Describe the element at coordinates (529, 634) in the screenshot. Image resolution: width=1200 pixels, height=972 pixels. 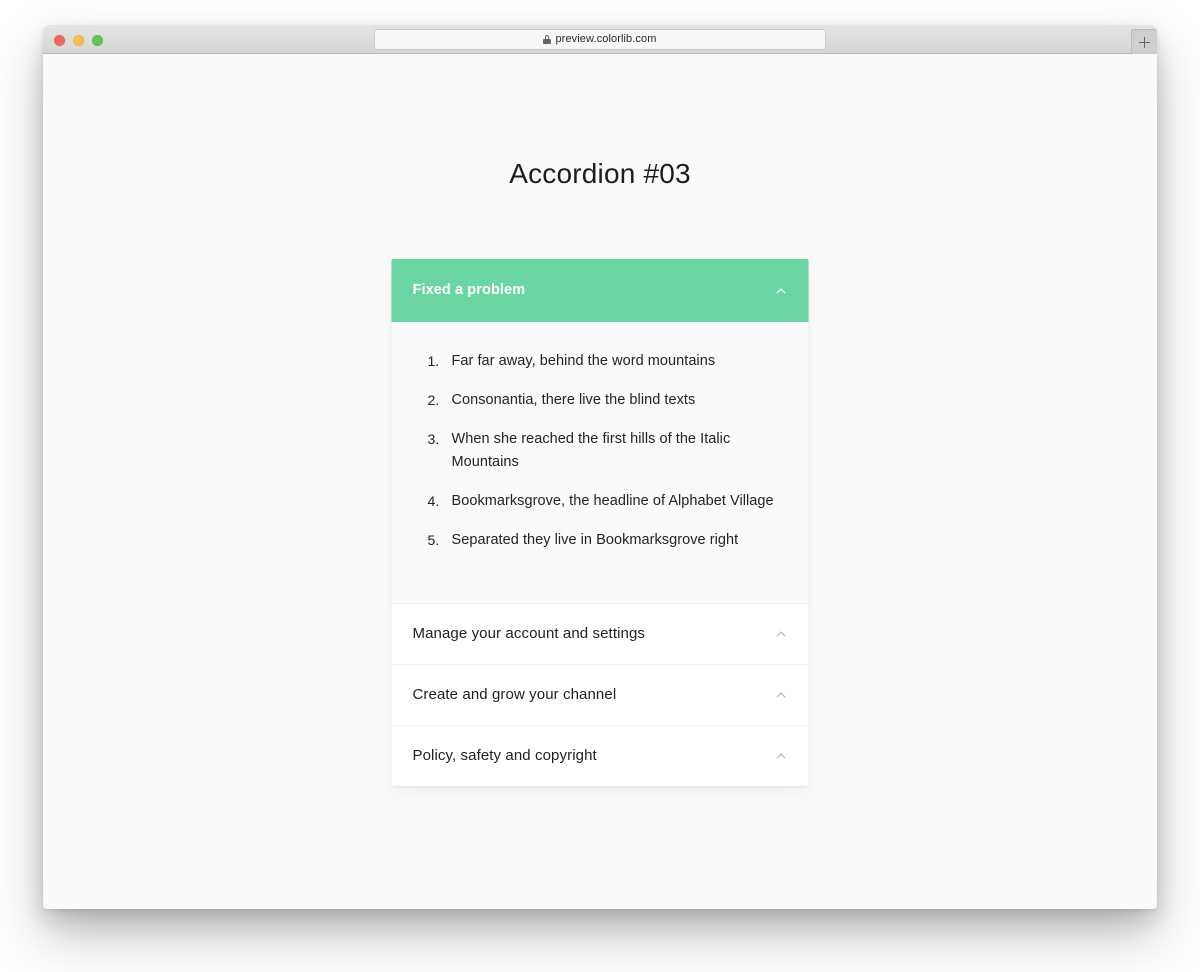
I see `accordion-header-label: Manage your account and settings` at that location.